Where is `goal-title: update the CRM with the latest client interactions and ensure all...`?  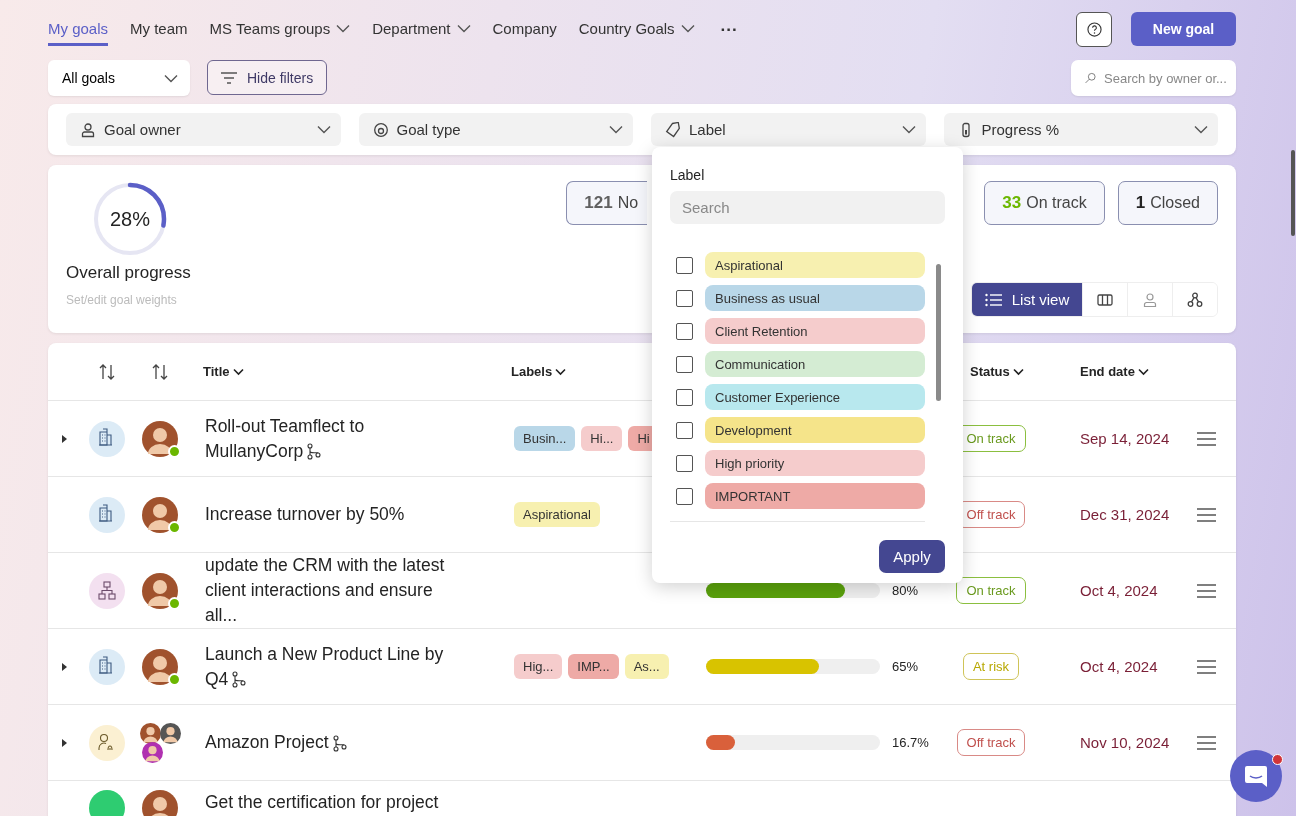
goal-title: update the CRM with the latest client interactions and ensure all... is located at coordinates (327, 590).